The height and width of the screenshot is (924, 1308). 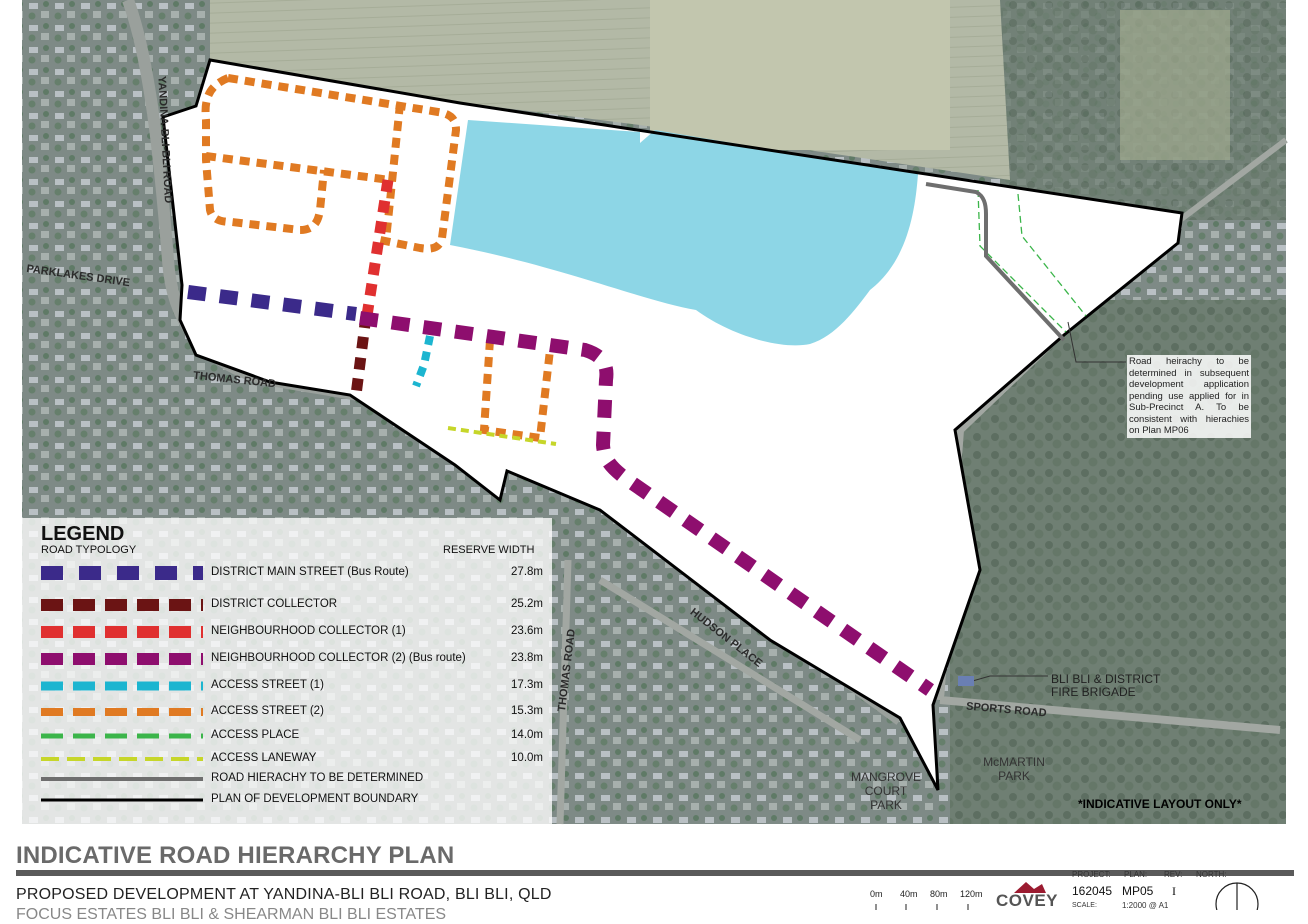 I want to click on legend-label: NEIGHBOURHOOD COLLECTOR (2) (Bus route), so click(x=338, y=658).